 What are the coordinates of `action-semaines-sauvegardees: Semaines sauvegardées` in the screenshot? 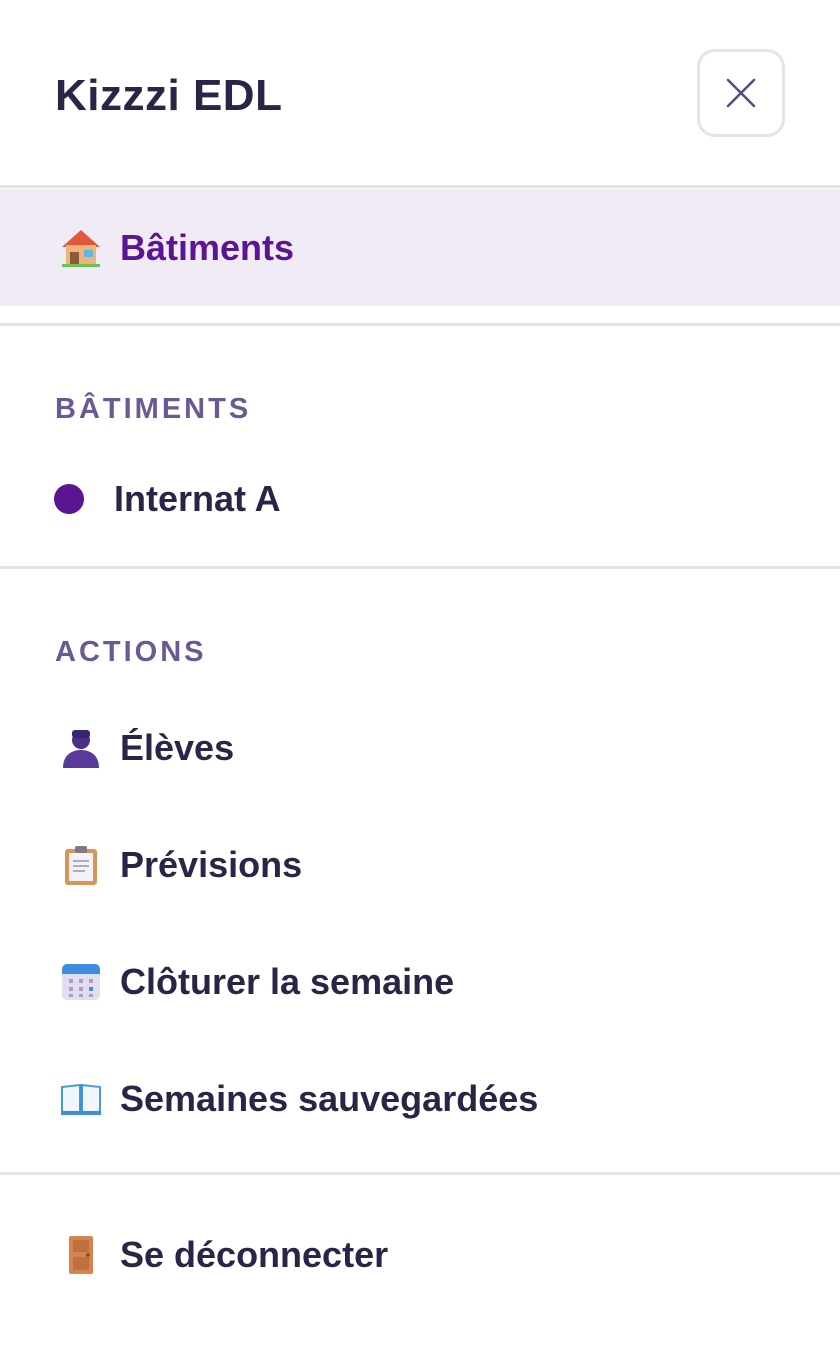 It's located at (420, 1099).